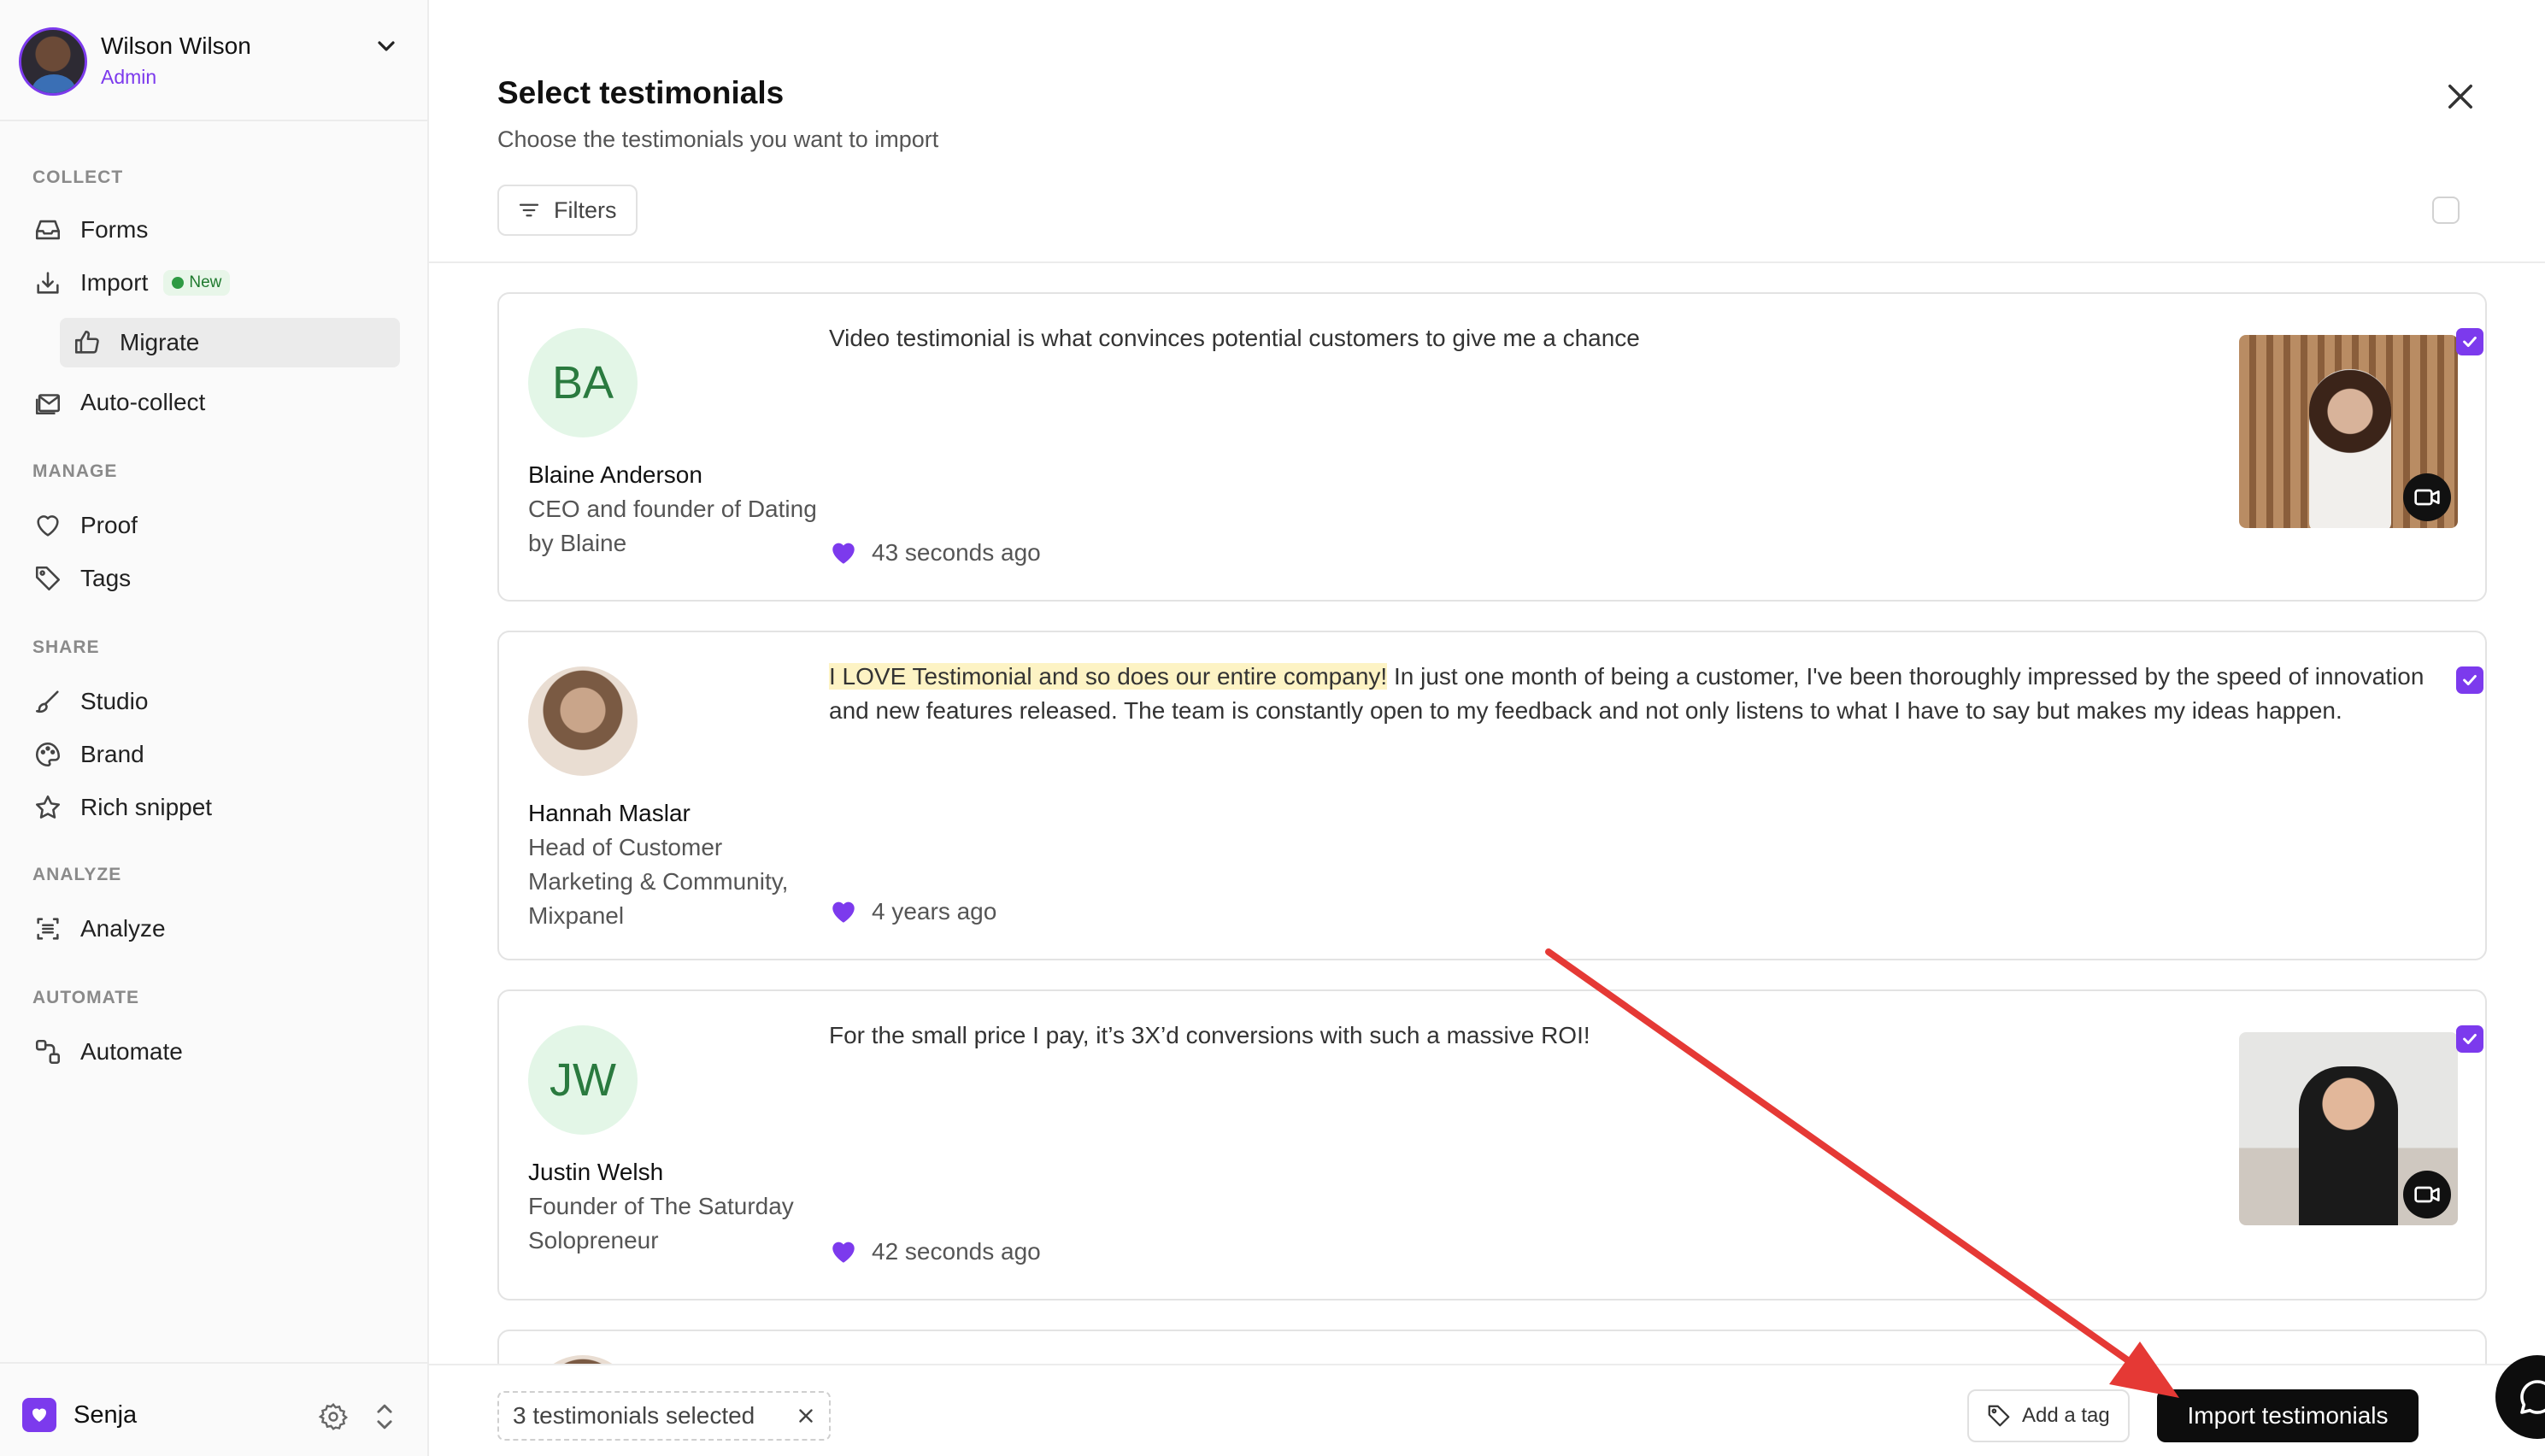  What do you see at coordinates (213, 1409) in the screenshot?
I see `workspace-switcher: Senja` at bounding box center [213, 1409].